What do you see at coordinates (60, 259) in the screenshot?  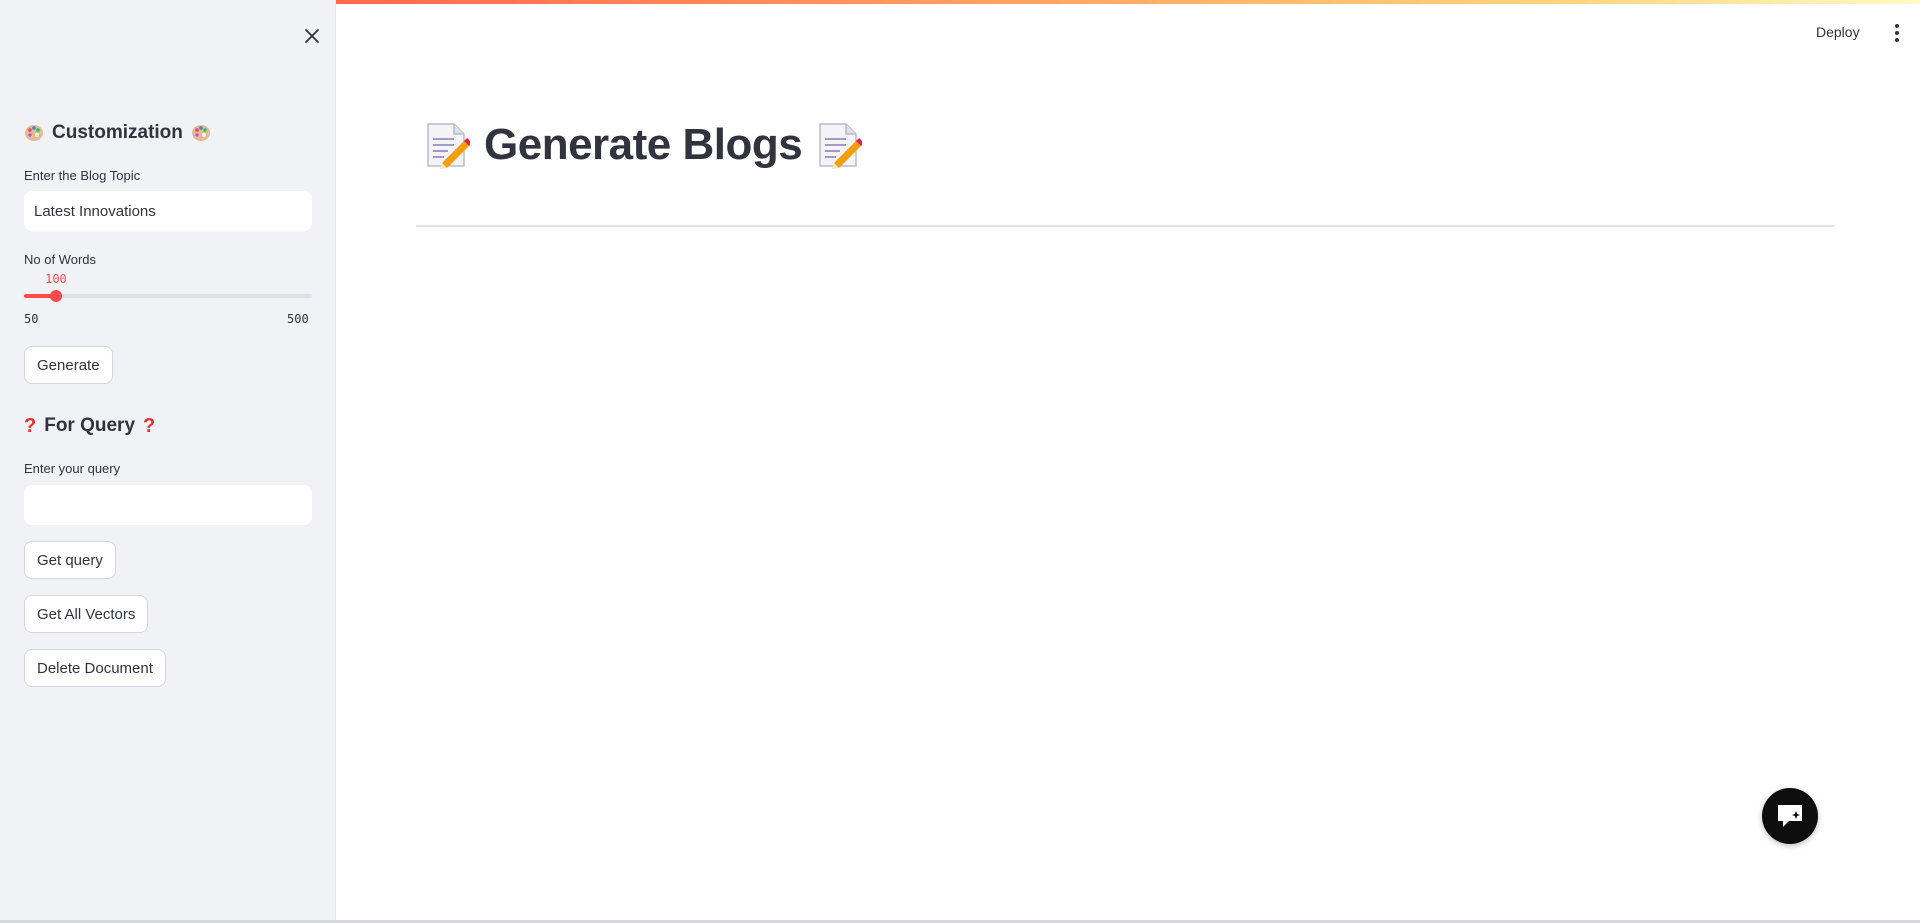 I see `word-count-label: No of Words` at bounding box center [60, 259].